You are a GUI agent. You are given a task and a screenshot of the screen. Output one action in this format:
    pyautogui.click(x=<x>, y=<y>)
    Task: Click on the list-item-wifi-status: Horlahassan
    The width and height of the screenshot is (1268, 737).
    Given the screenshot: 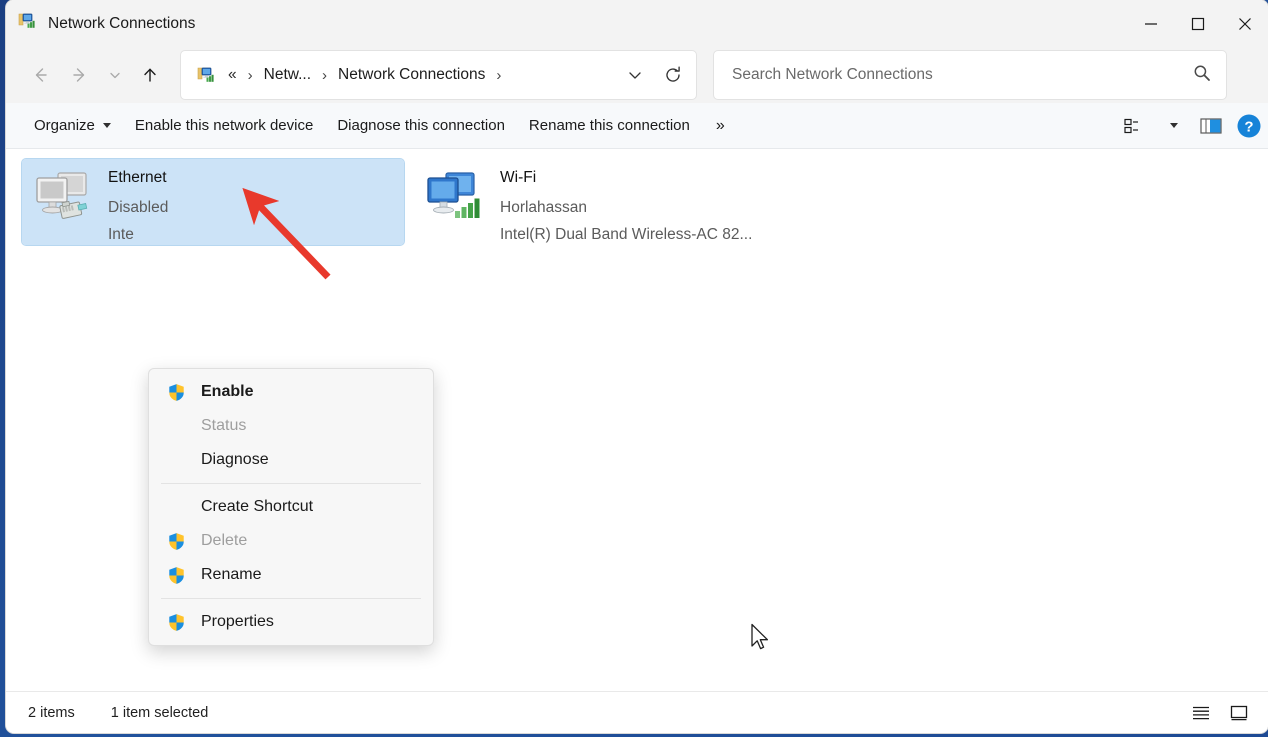 What is the action you would take?
    pyautogui.click(x=544, y=207)
    